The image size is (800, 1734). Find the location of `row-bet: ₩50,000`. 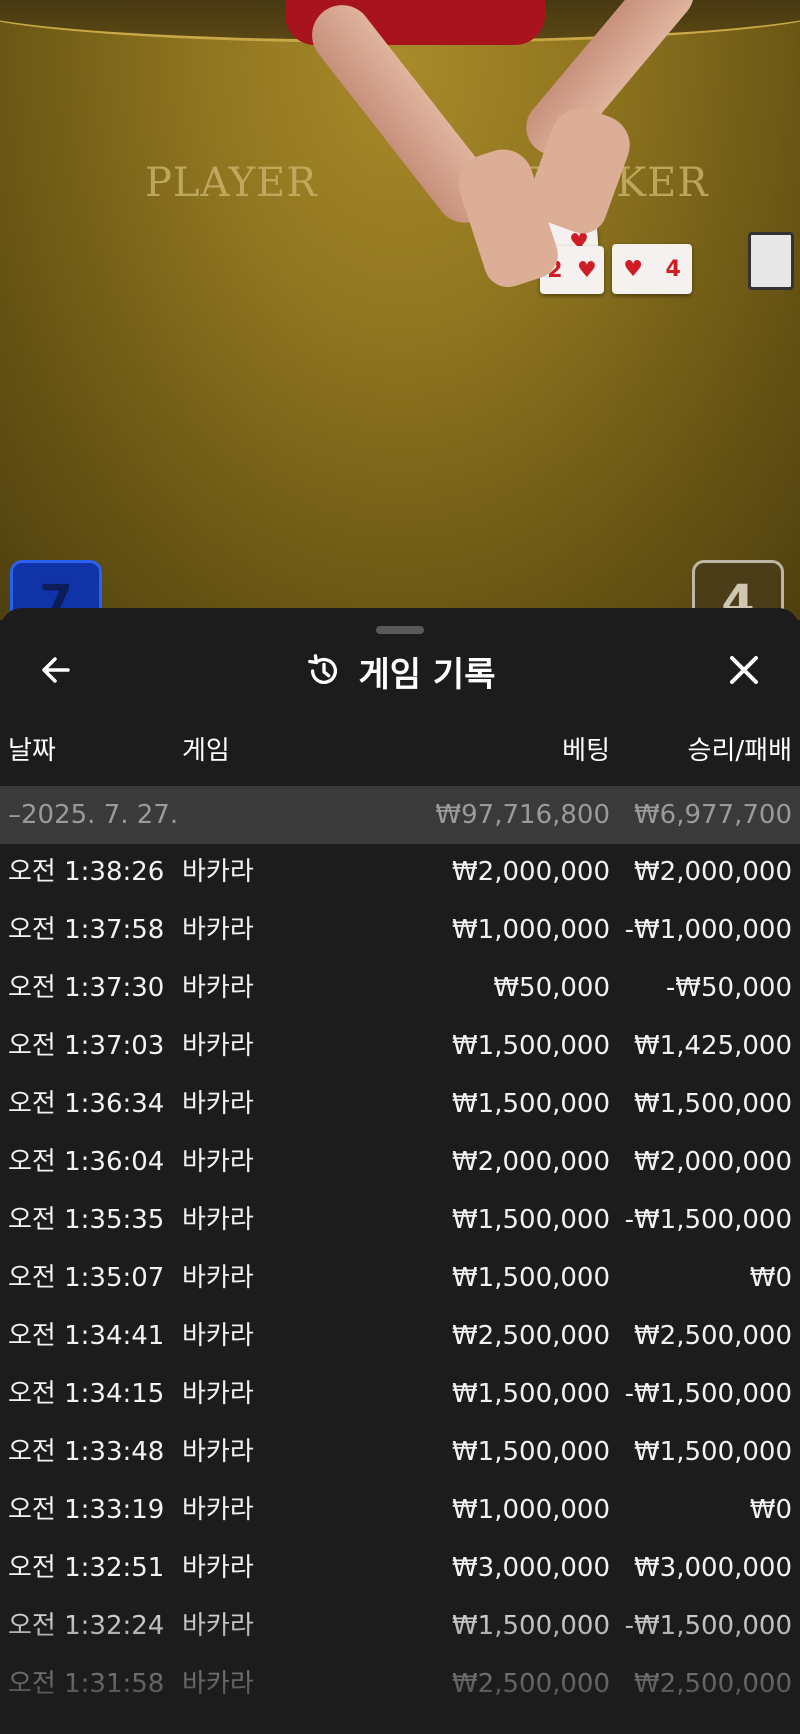

row-bet: ₩50,000 is located at coordinates (551, 988).